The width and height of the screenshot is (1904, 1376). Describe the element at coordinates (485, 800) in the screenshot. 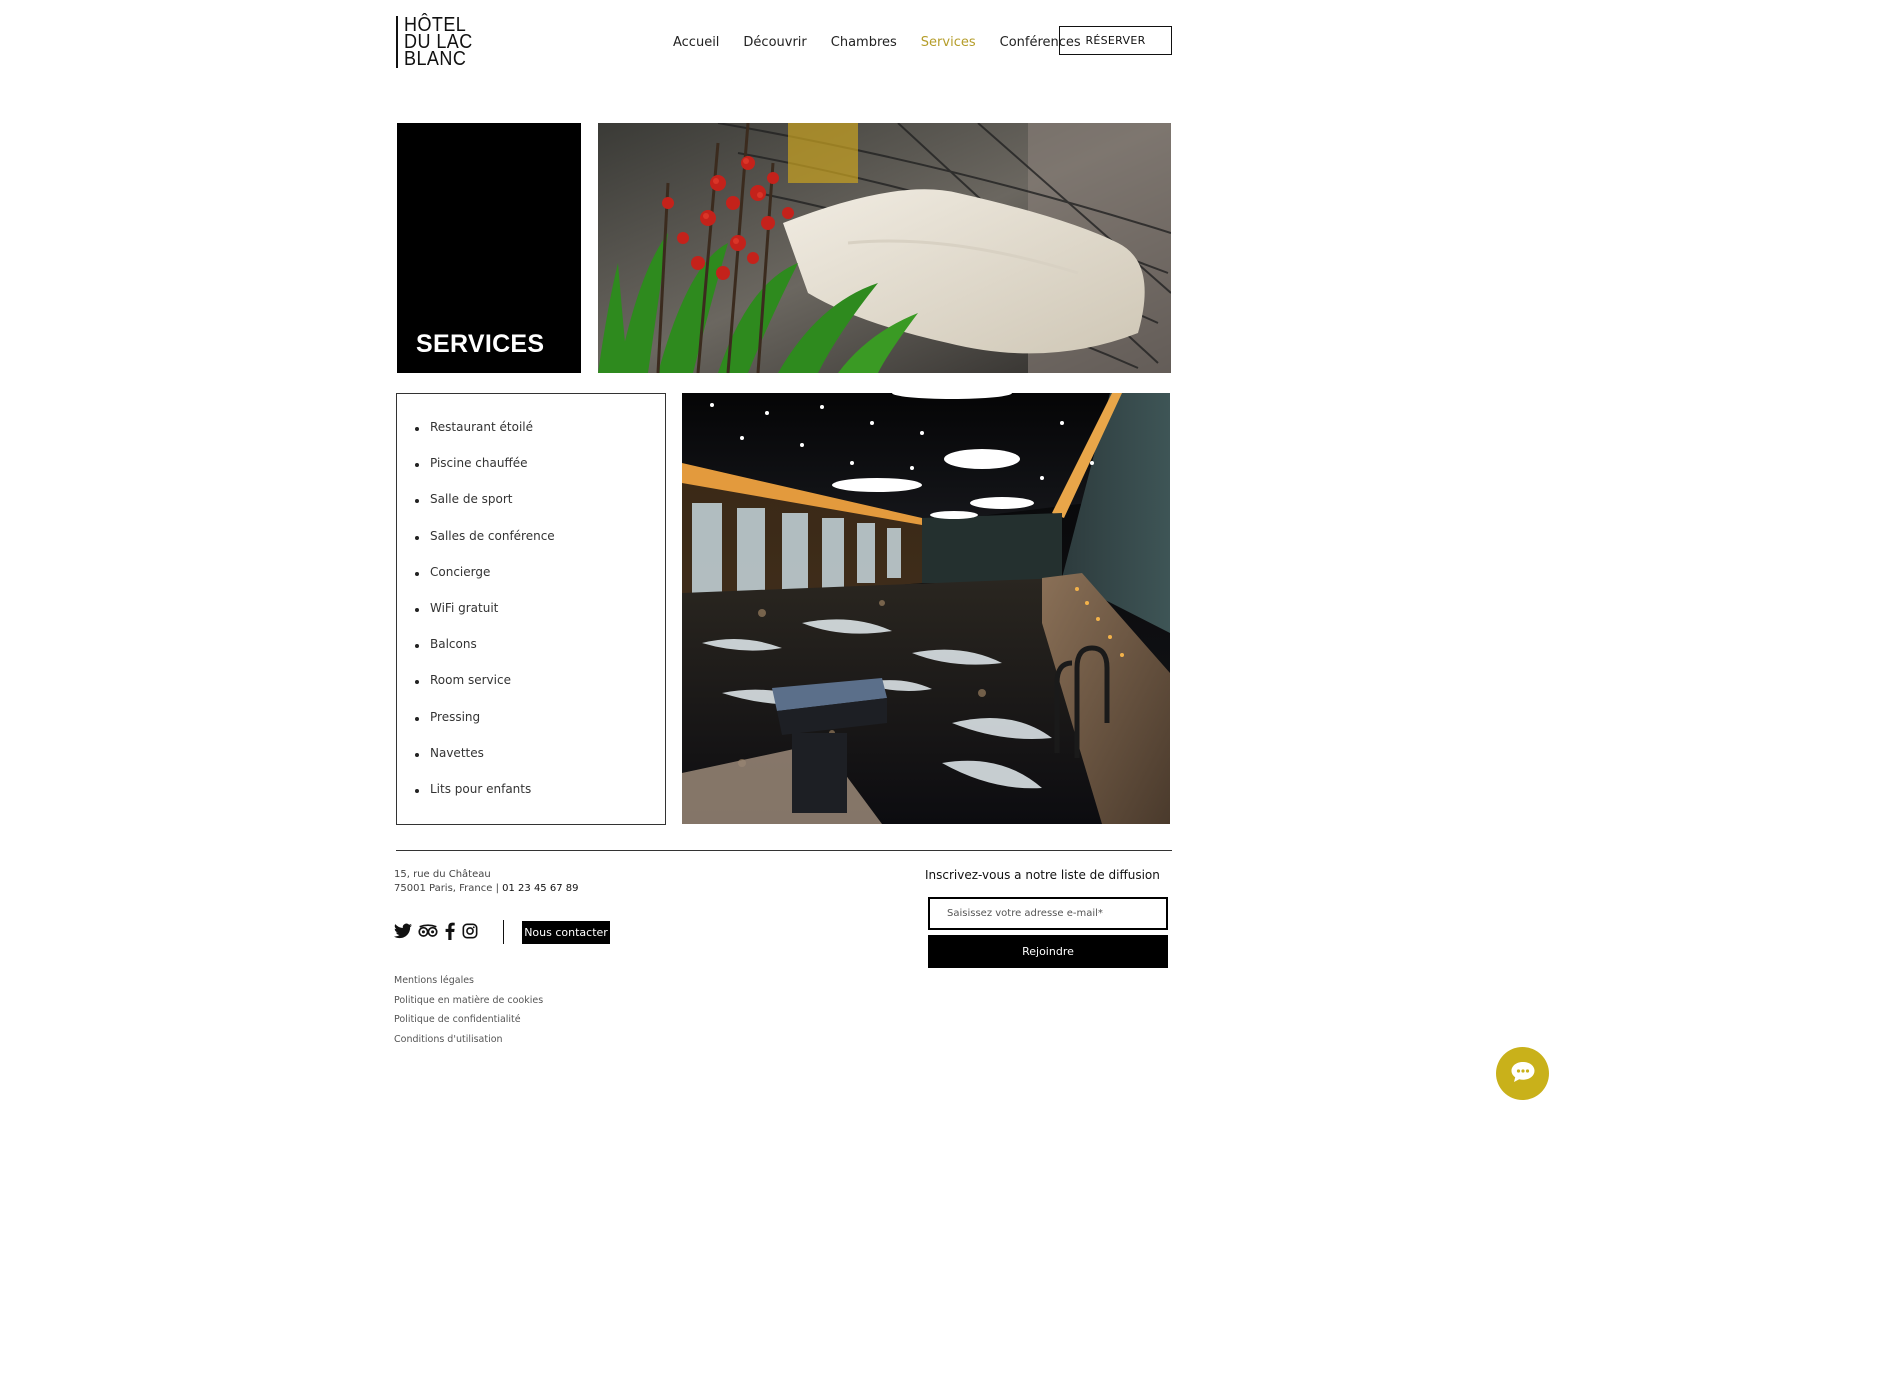

I see `list-item: Lits pour enfants` at that location.